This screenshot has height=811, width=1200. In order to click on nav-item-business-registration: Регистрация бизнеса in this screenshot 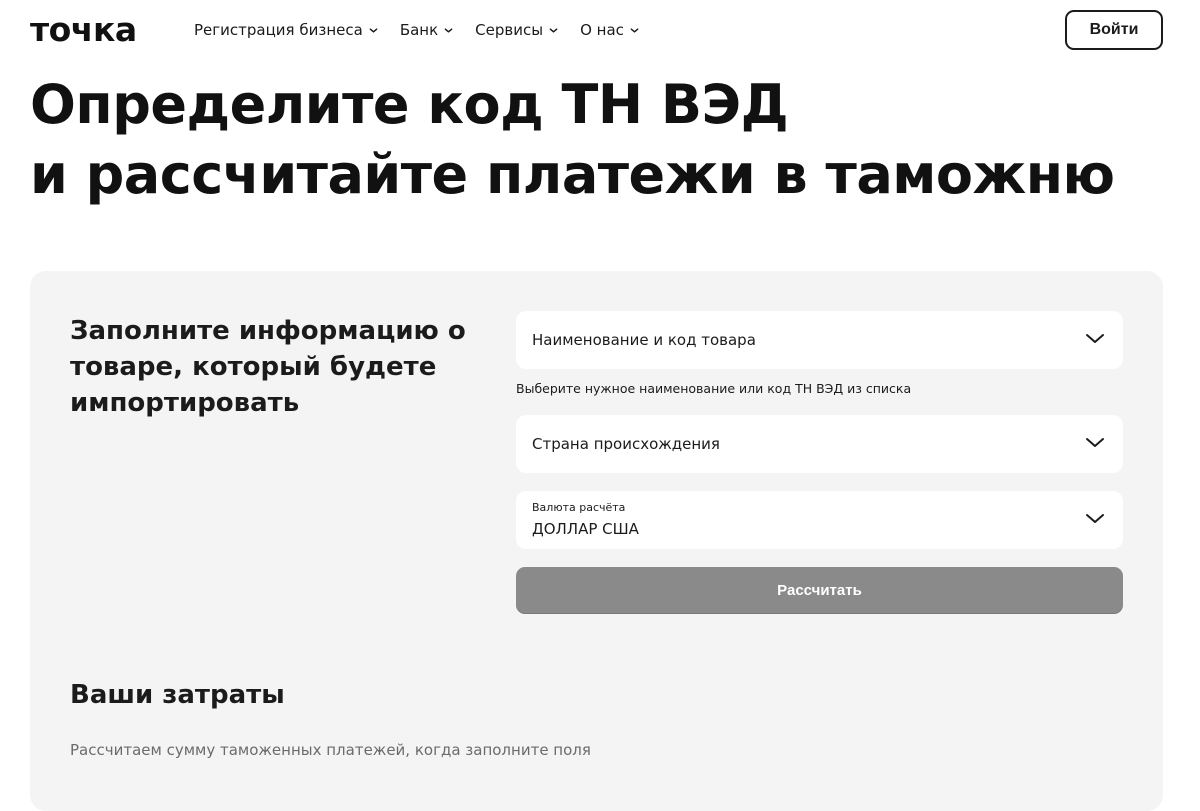, I will do `click(286, 30)`.